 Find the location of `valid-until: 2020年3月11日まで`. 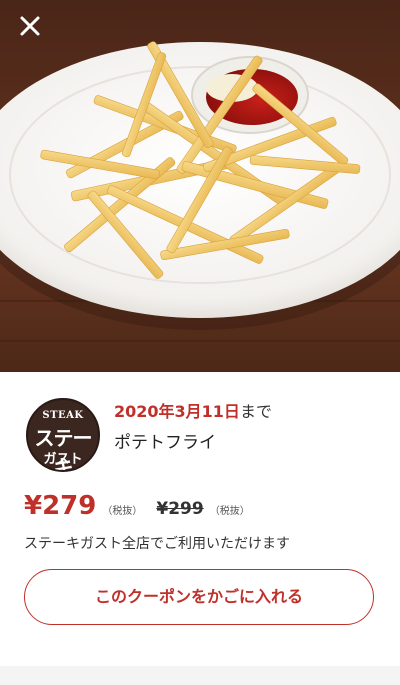

valid-until: 2020年3月11日まで is located at coordinates (193, 410).